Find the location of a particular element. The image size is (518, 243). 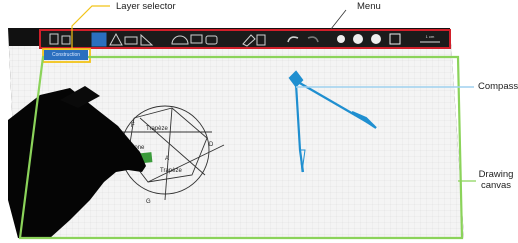

menu-pointer-line is located at coordinates (338, 19).